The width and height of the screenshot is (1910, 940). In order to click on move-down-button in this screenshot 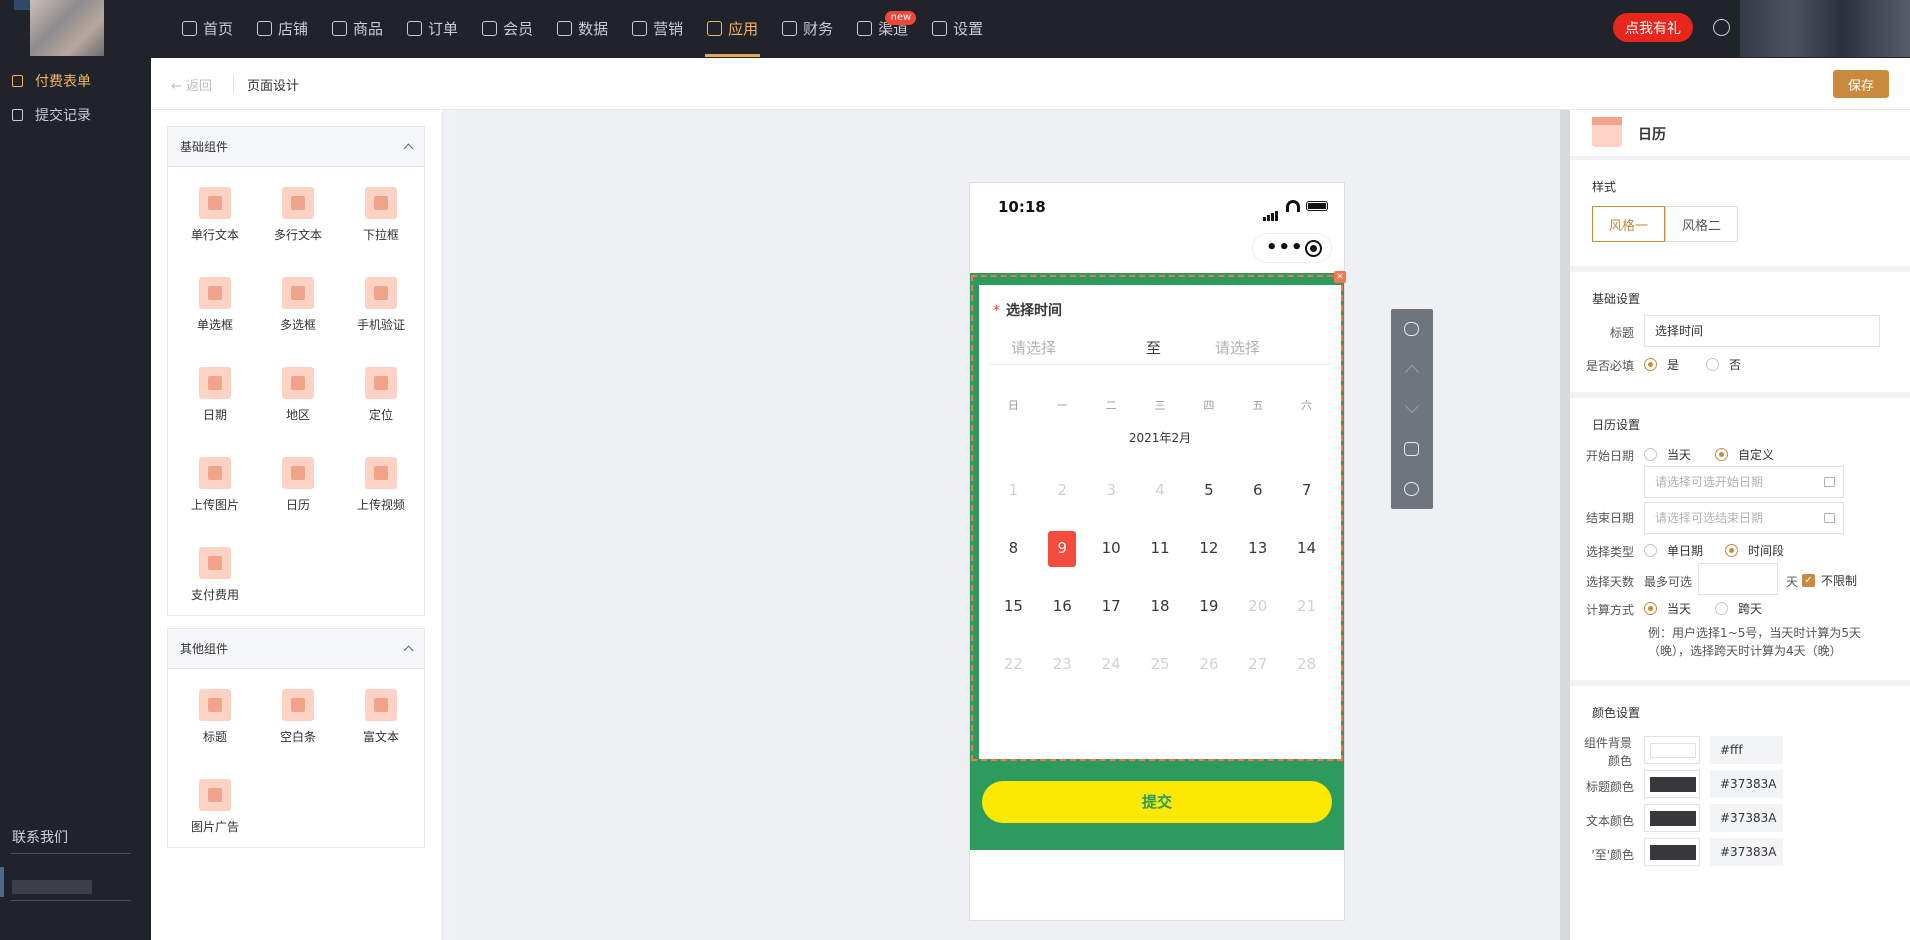, I will do `click(1412, 409)`.